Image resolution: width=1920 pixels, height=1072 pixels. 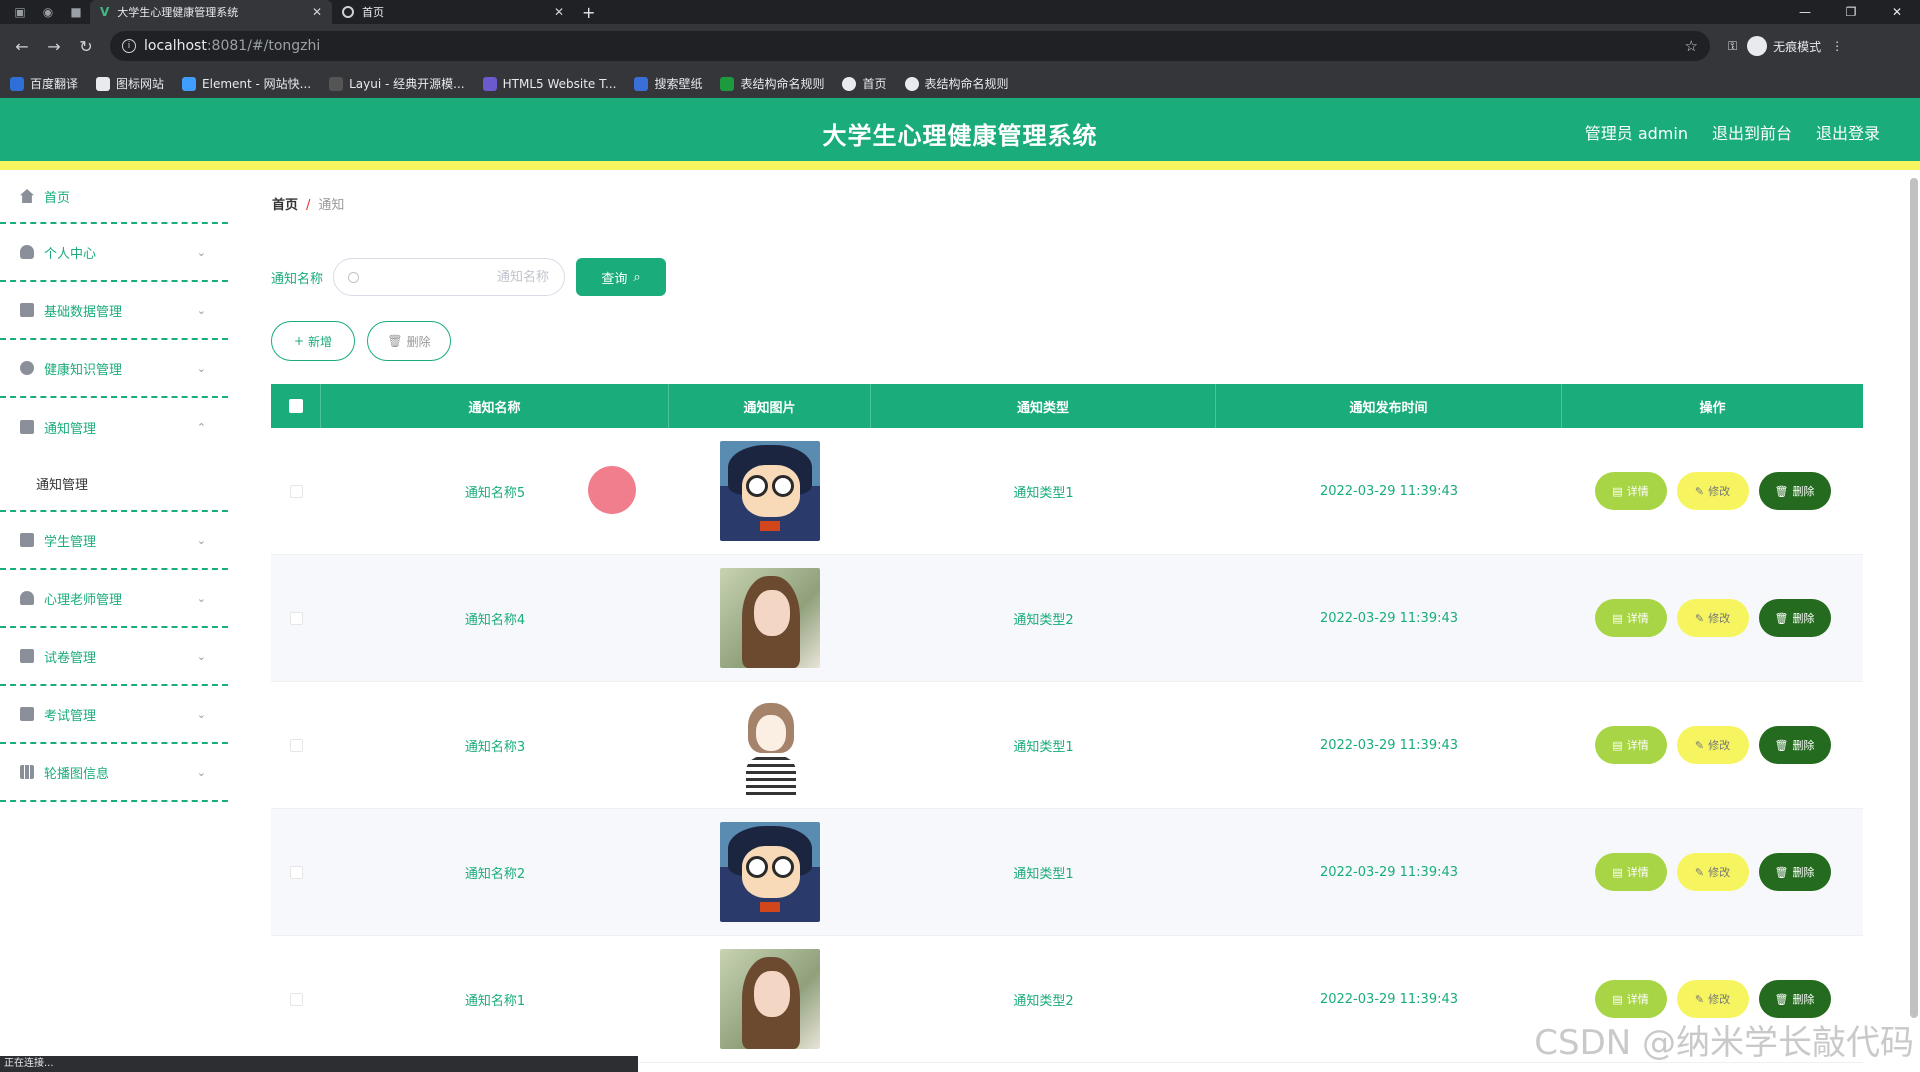 I want to click on bookmark-item: 百度翻译, so click(x=44, y=83).